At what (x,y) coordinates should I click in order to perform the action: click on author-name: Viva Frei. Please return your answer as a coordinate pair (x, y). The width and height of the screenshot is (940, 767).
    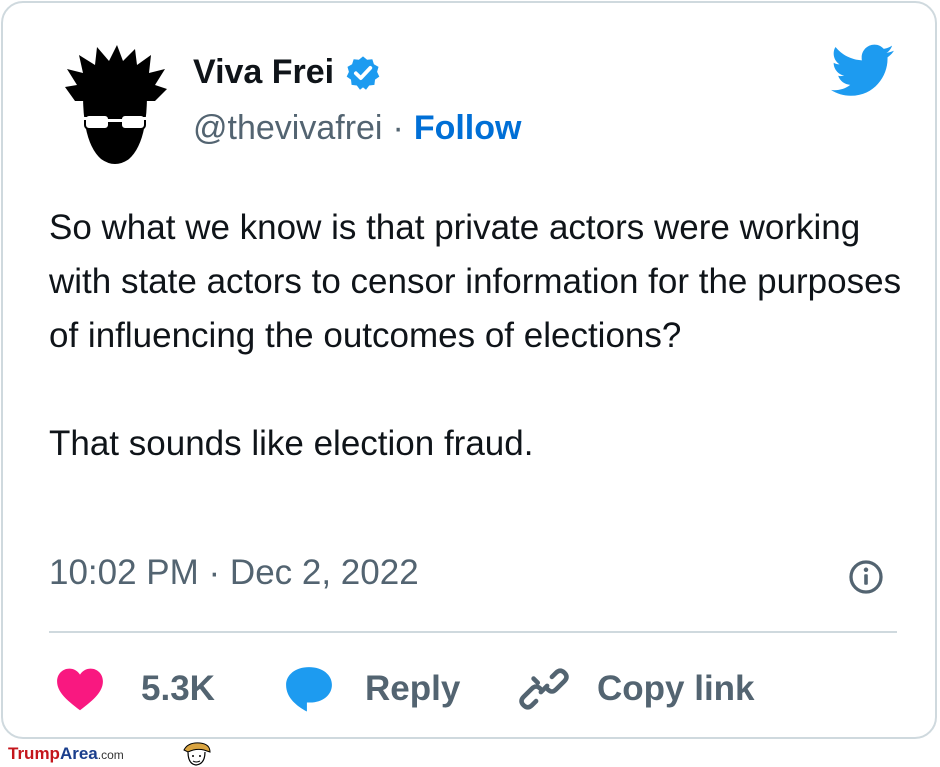
    Looking at the image, I should click on (263, 72).